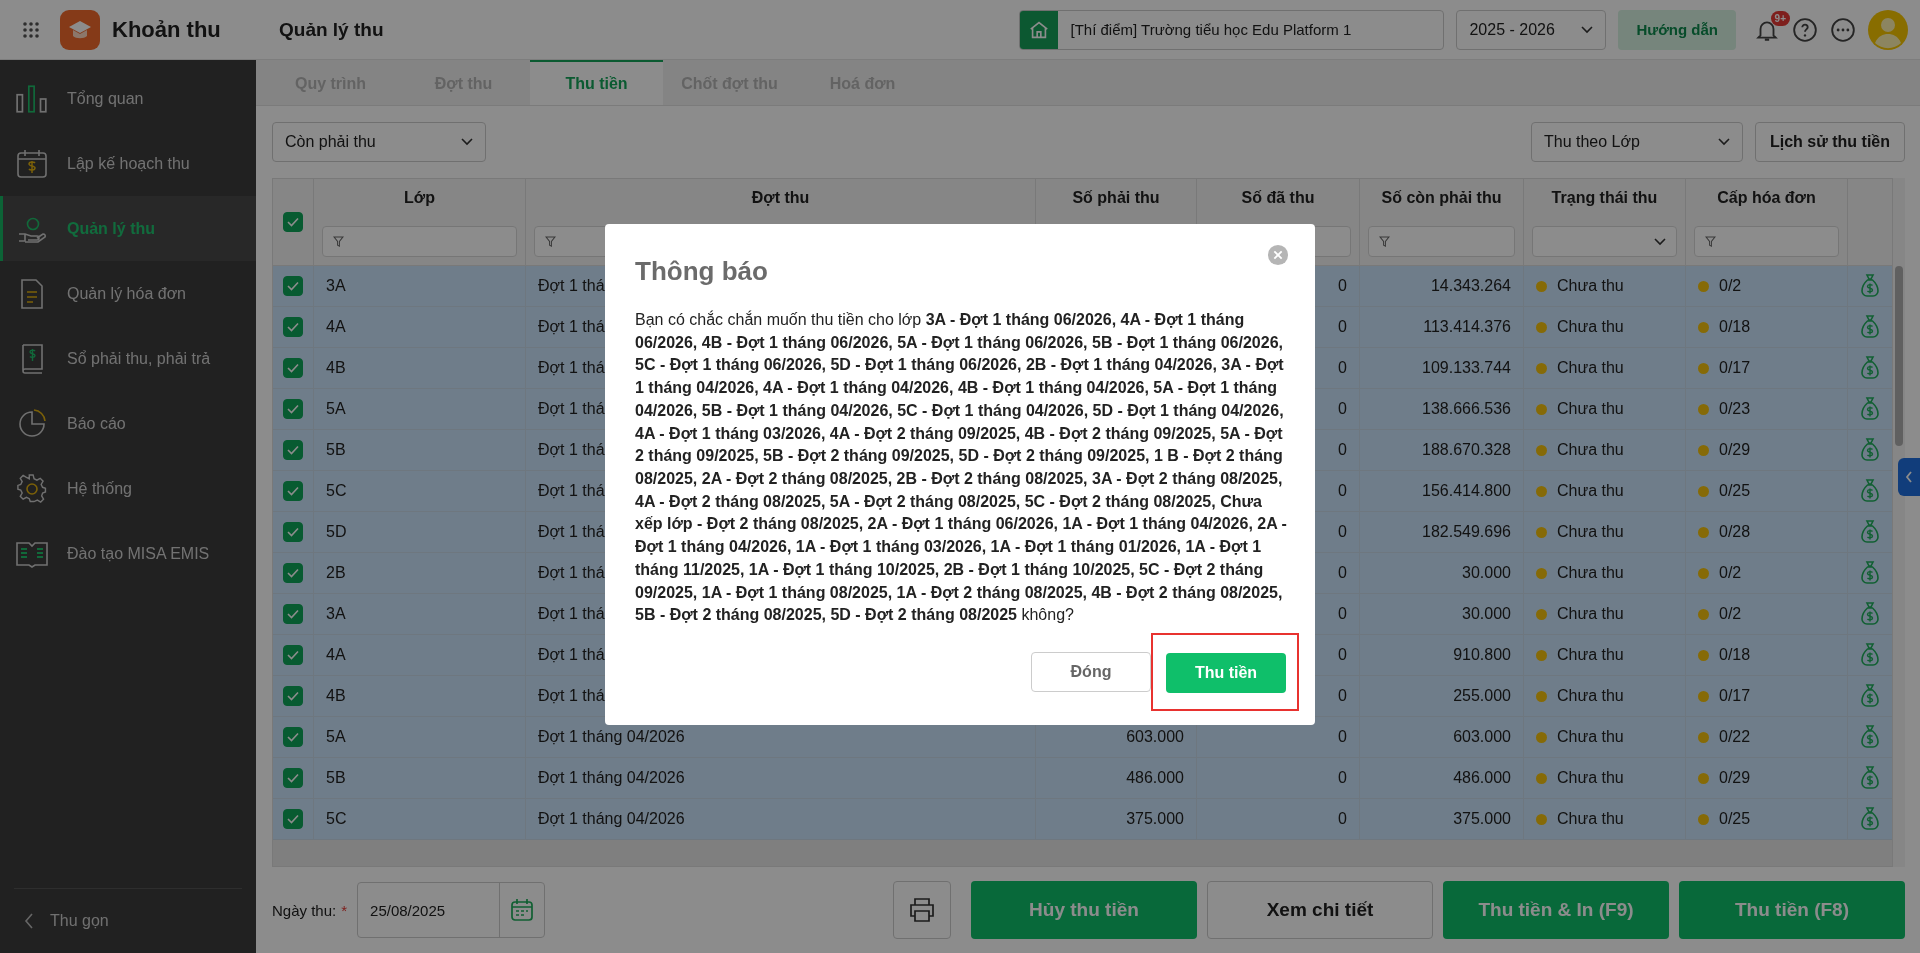 Image resolution: width=1920 pixels, height=953 pixels. I want to click on chevron-down-icon, so click(1660, 241).